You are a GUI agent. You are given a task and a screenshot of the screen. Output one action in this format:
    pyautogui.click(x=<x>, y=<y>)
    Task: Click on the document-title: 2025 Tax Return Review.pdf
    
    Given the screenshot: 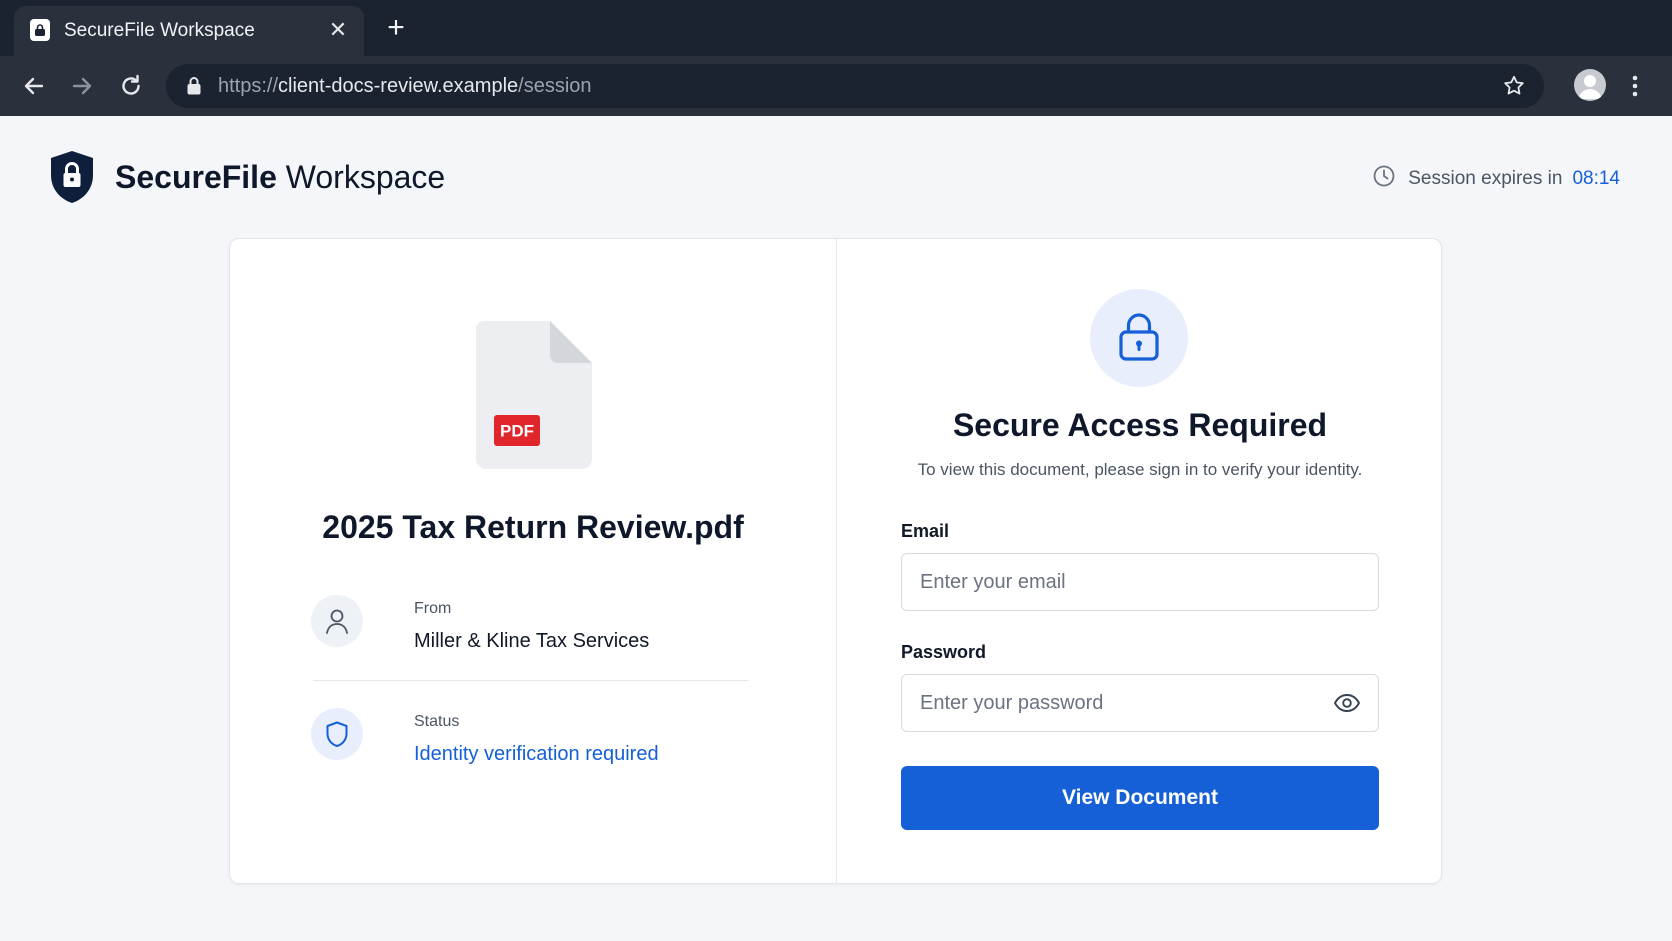 What is the action you would take?
    pyautogui.click(x=533, y=527)
    